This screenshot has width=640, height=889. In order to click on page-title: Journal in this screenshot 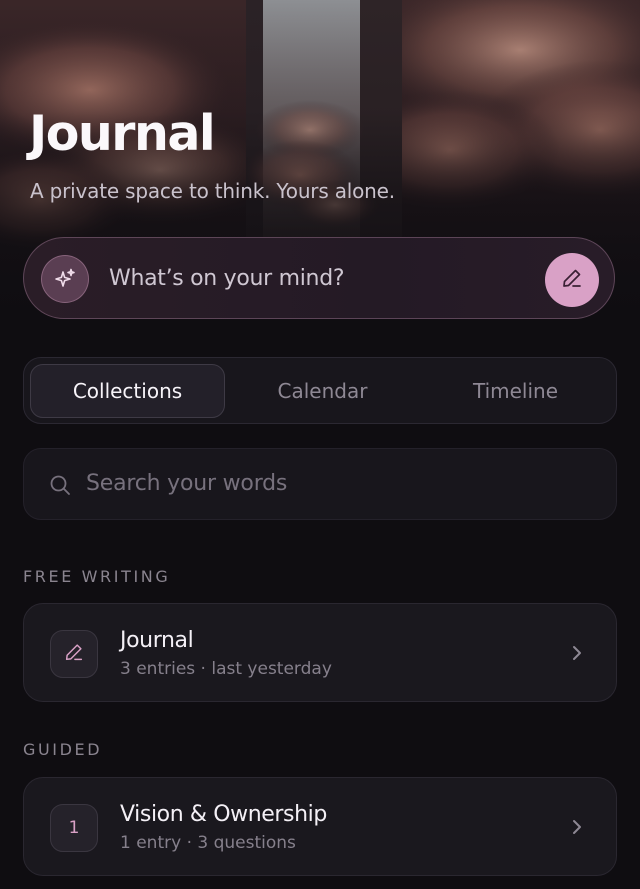, I will do `click(122, 133)`.